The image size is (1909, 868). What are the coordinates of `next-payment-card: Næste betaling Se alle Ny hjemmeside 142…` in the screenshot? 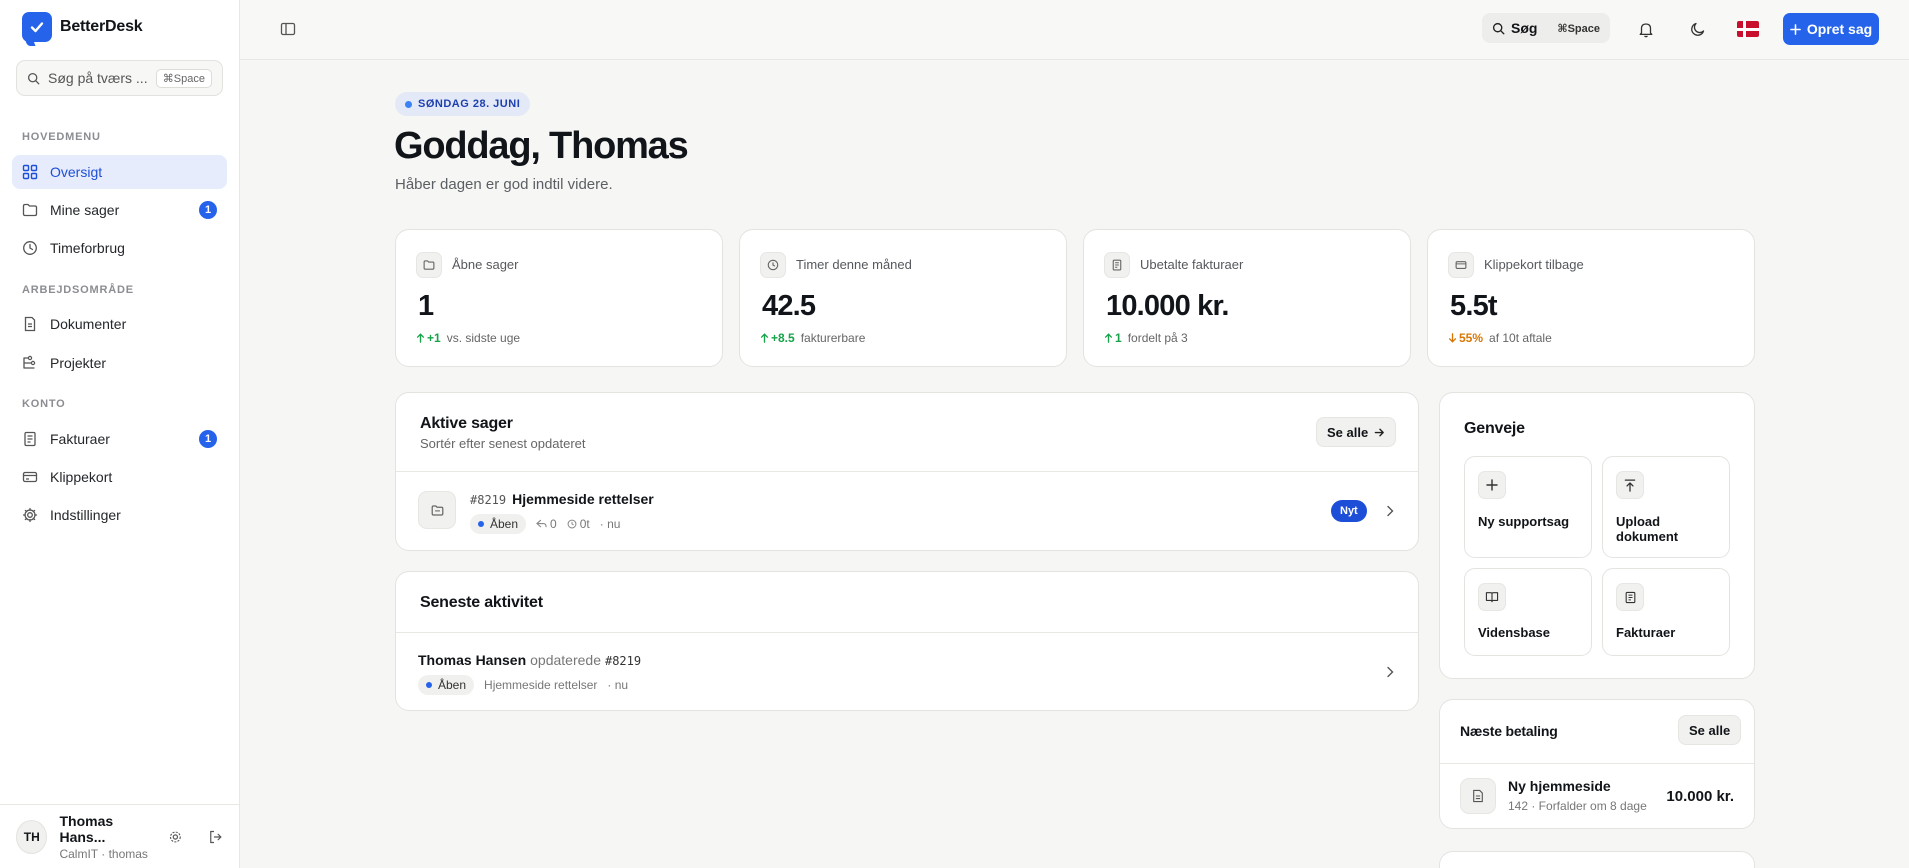 It's located at (1597, 764).